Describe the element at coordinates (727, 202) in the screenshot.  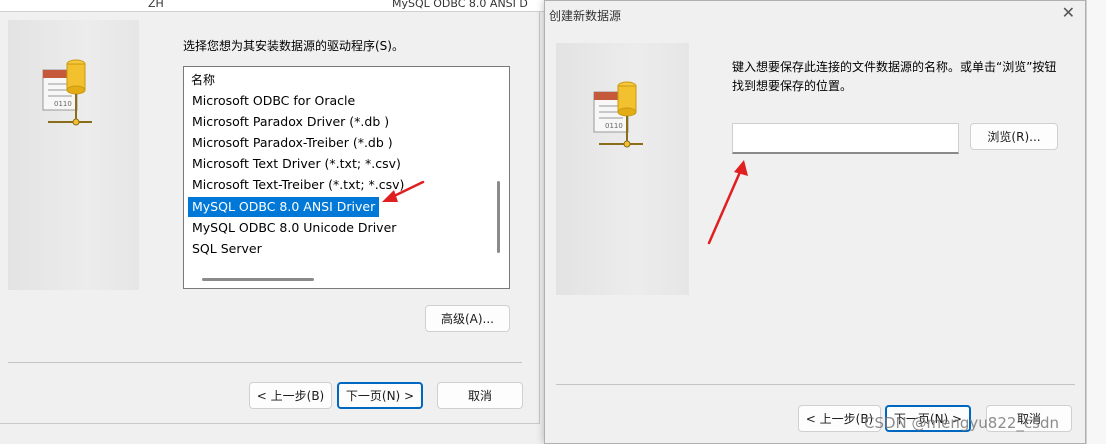
I see `annotation-arrow-to-input` at that location.